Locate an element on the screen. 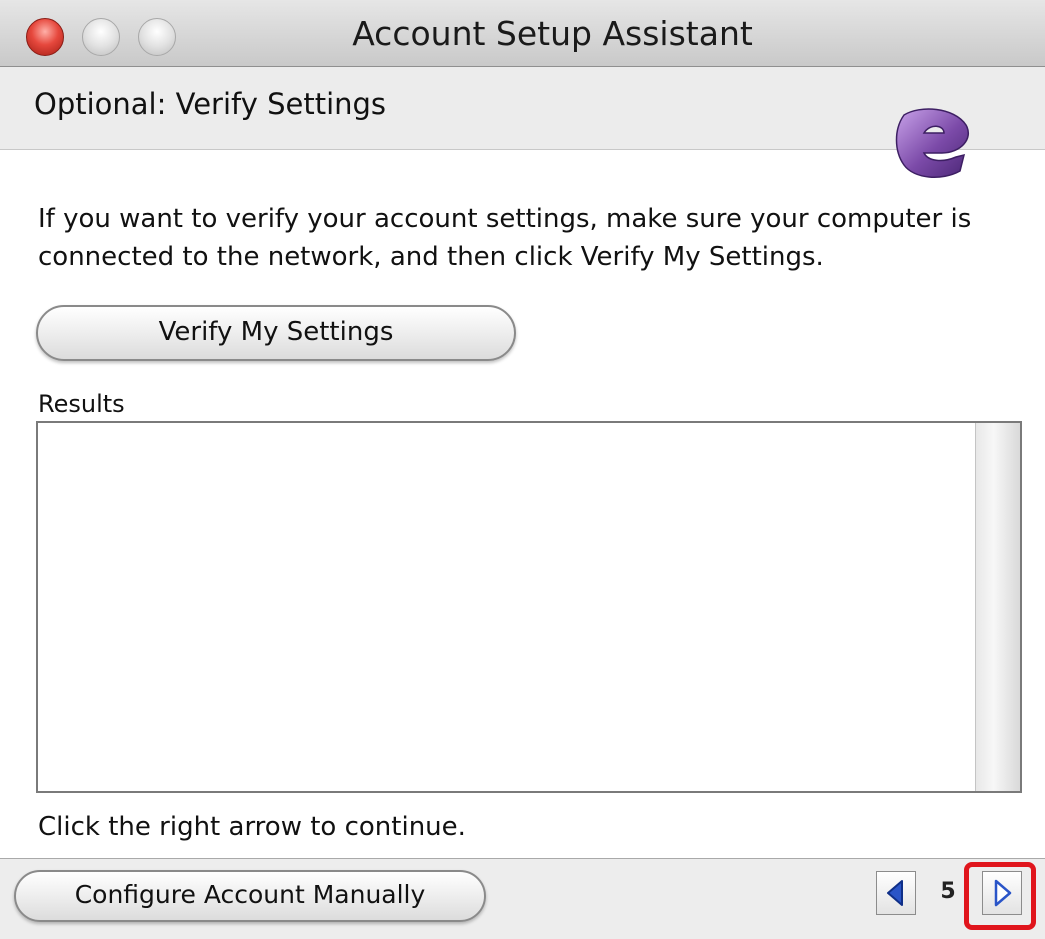 This screenshot has height=939, width=1045. continue-hint: Click the right arrow to continue. is located at coordinates (252, 827).